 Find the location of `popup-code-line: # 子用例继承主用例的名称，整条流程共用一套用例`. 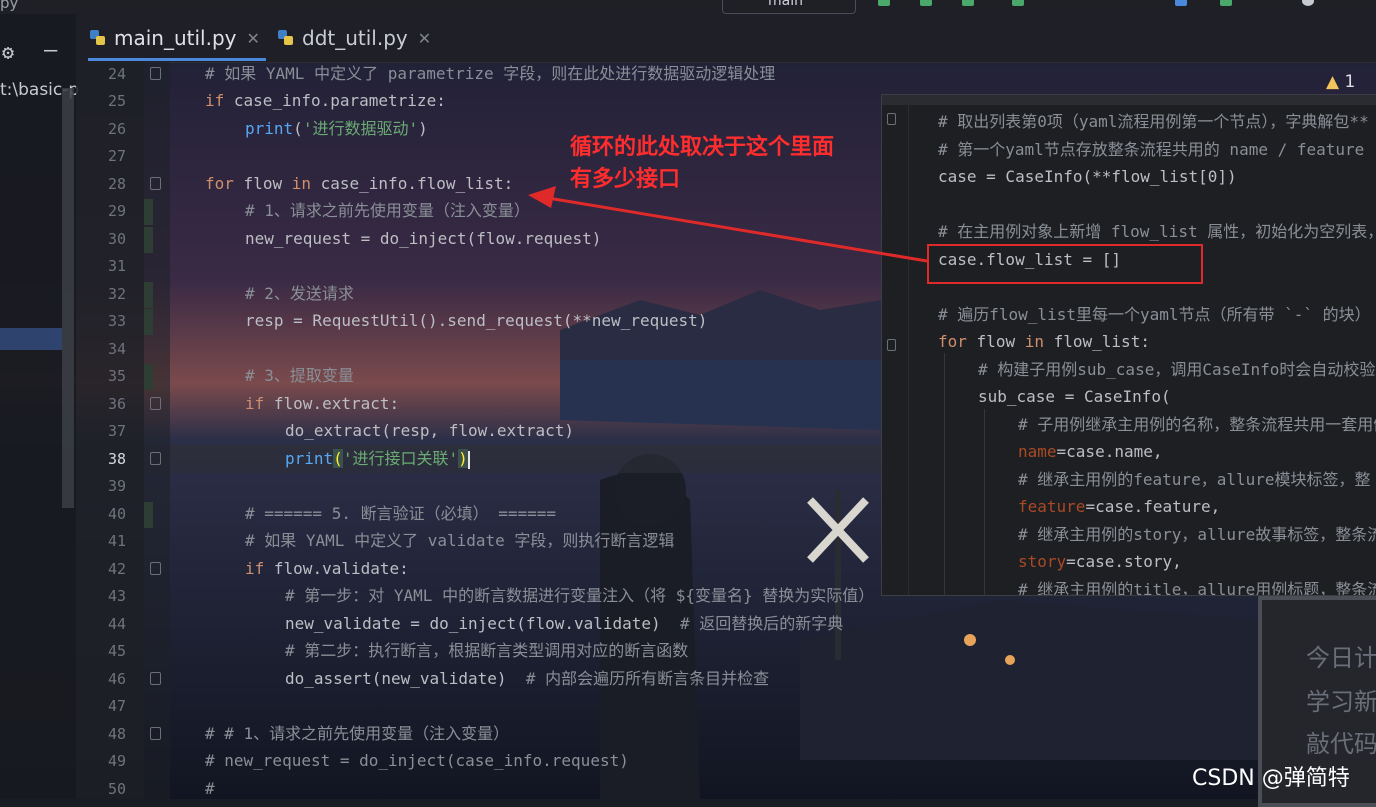

popup-code-line: # 子用例继承主用例的名称，整条流程共用一套用例 is located at coordinates (1197, 425).